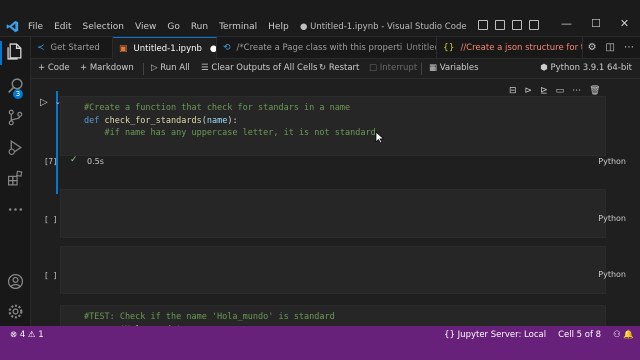 Image resolution: width=640 pixels, height=360 pixels. Describe the element at coordinates (544, 68) in the screenshot. I see `kernel-icon: ⬢` at that location.